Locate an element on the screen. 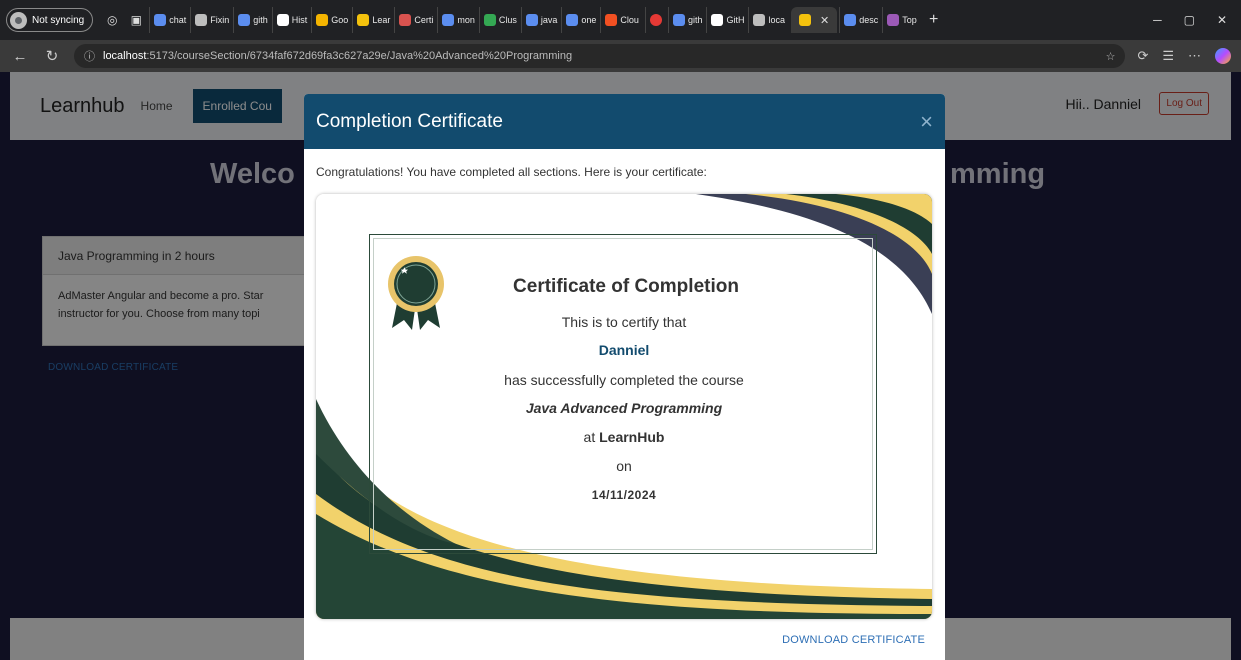 This screenshot has width=1241, height=660. close-tab-icon: ✕ is located at coordinates (824, 20).